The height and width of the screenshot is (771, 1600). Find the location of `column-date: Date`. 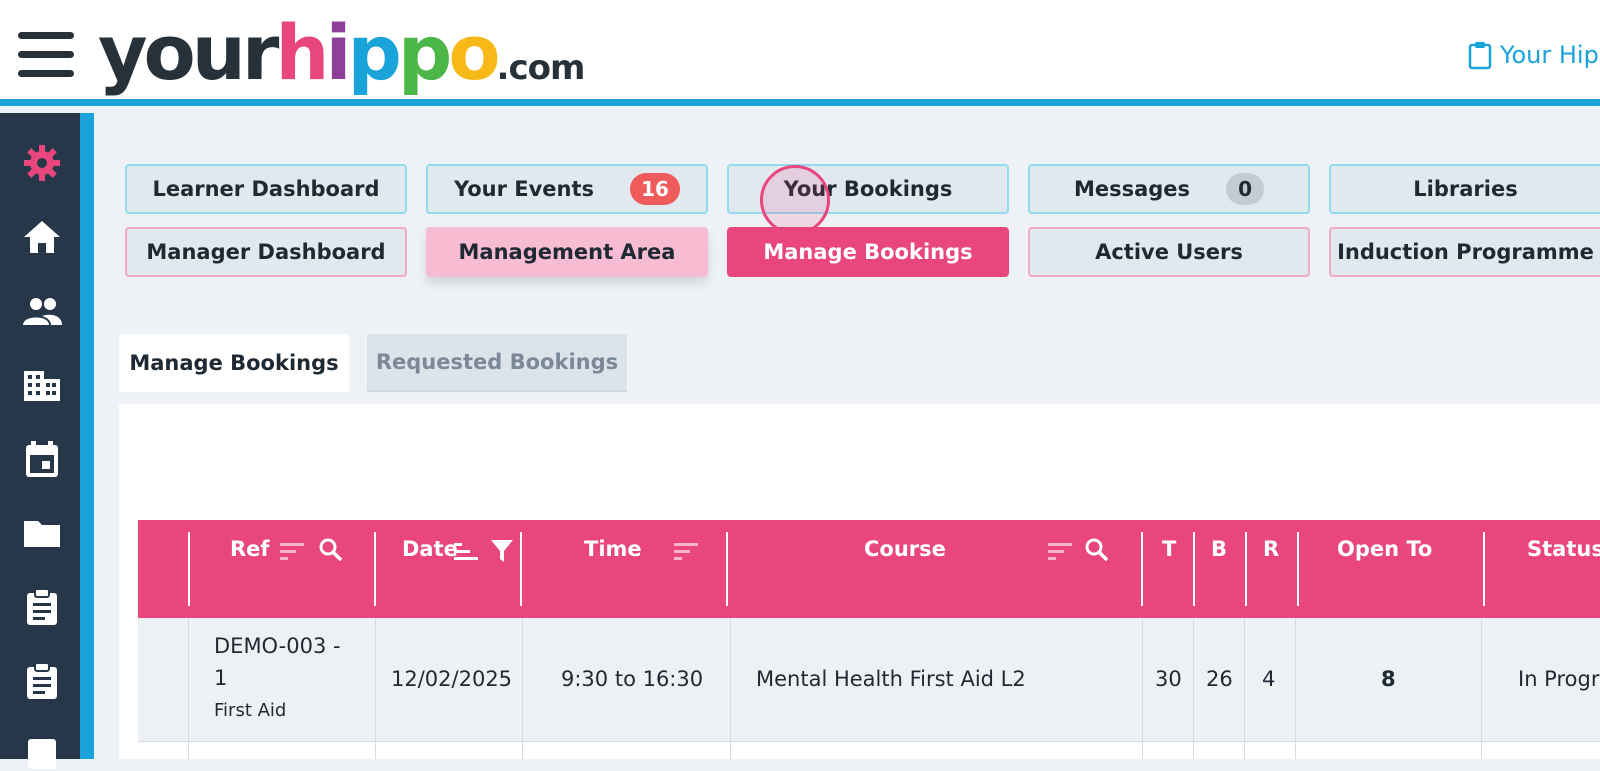

column-date: Date is located at coordinates (448, 569).